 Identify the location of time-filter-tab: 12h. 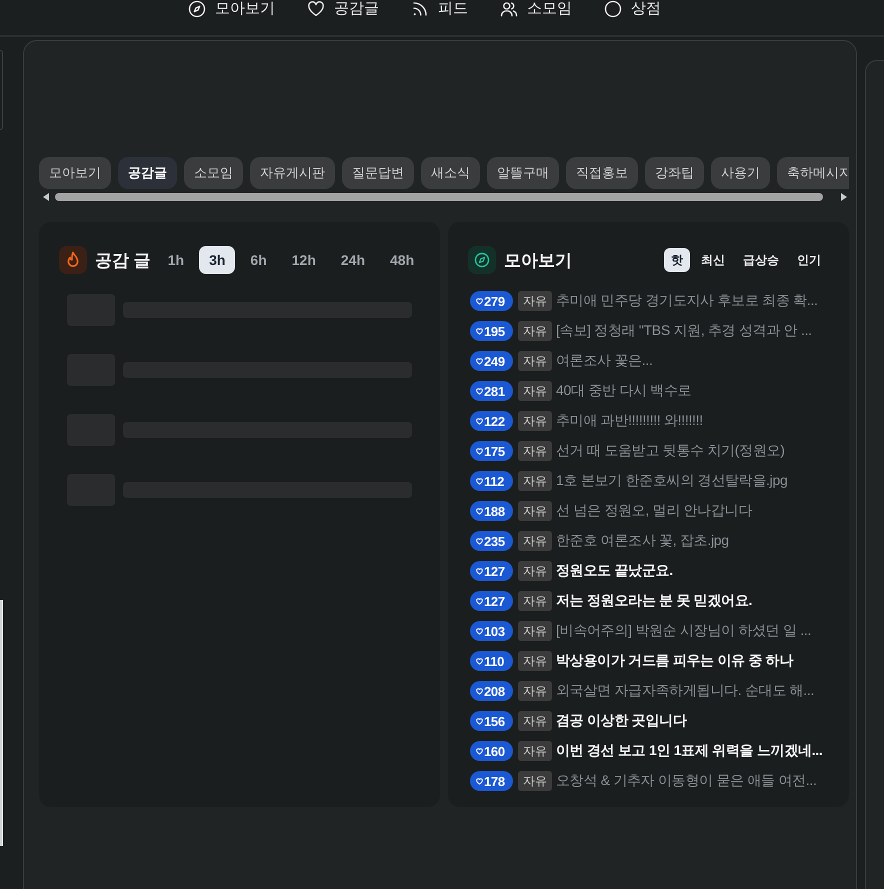
(304, 260).